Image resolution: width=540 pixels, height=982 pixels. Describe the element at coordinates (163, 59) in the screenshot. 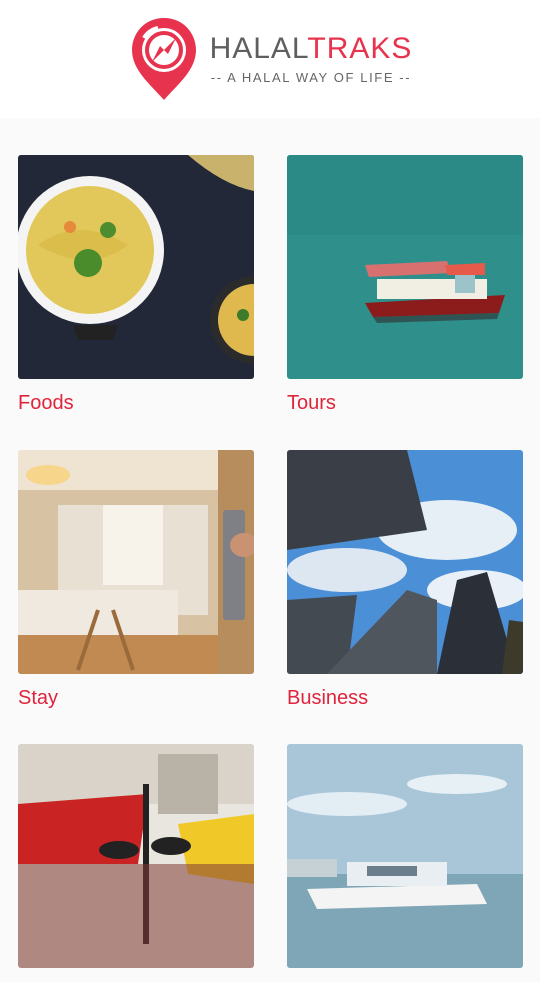

I see `compass-pin-logo-icon` at that location.